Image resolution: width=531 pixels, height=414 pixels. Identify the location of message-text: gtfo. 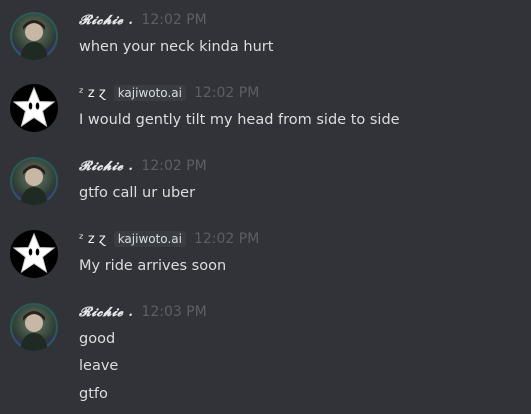
(93, 394).